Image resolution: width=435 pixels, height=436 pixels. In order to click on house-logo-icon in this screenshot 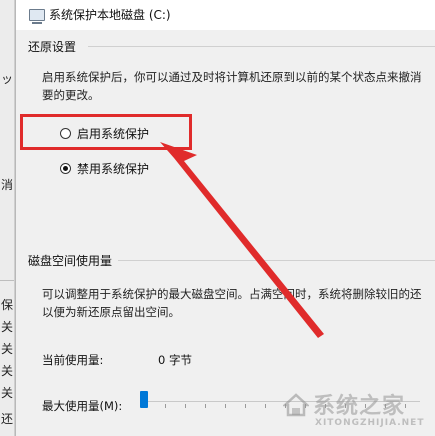, I will do `click(296, 405)`.